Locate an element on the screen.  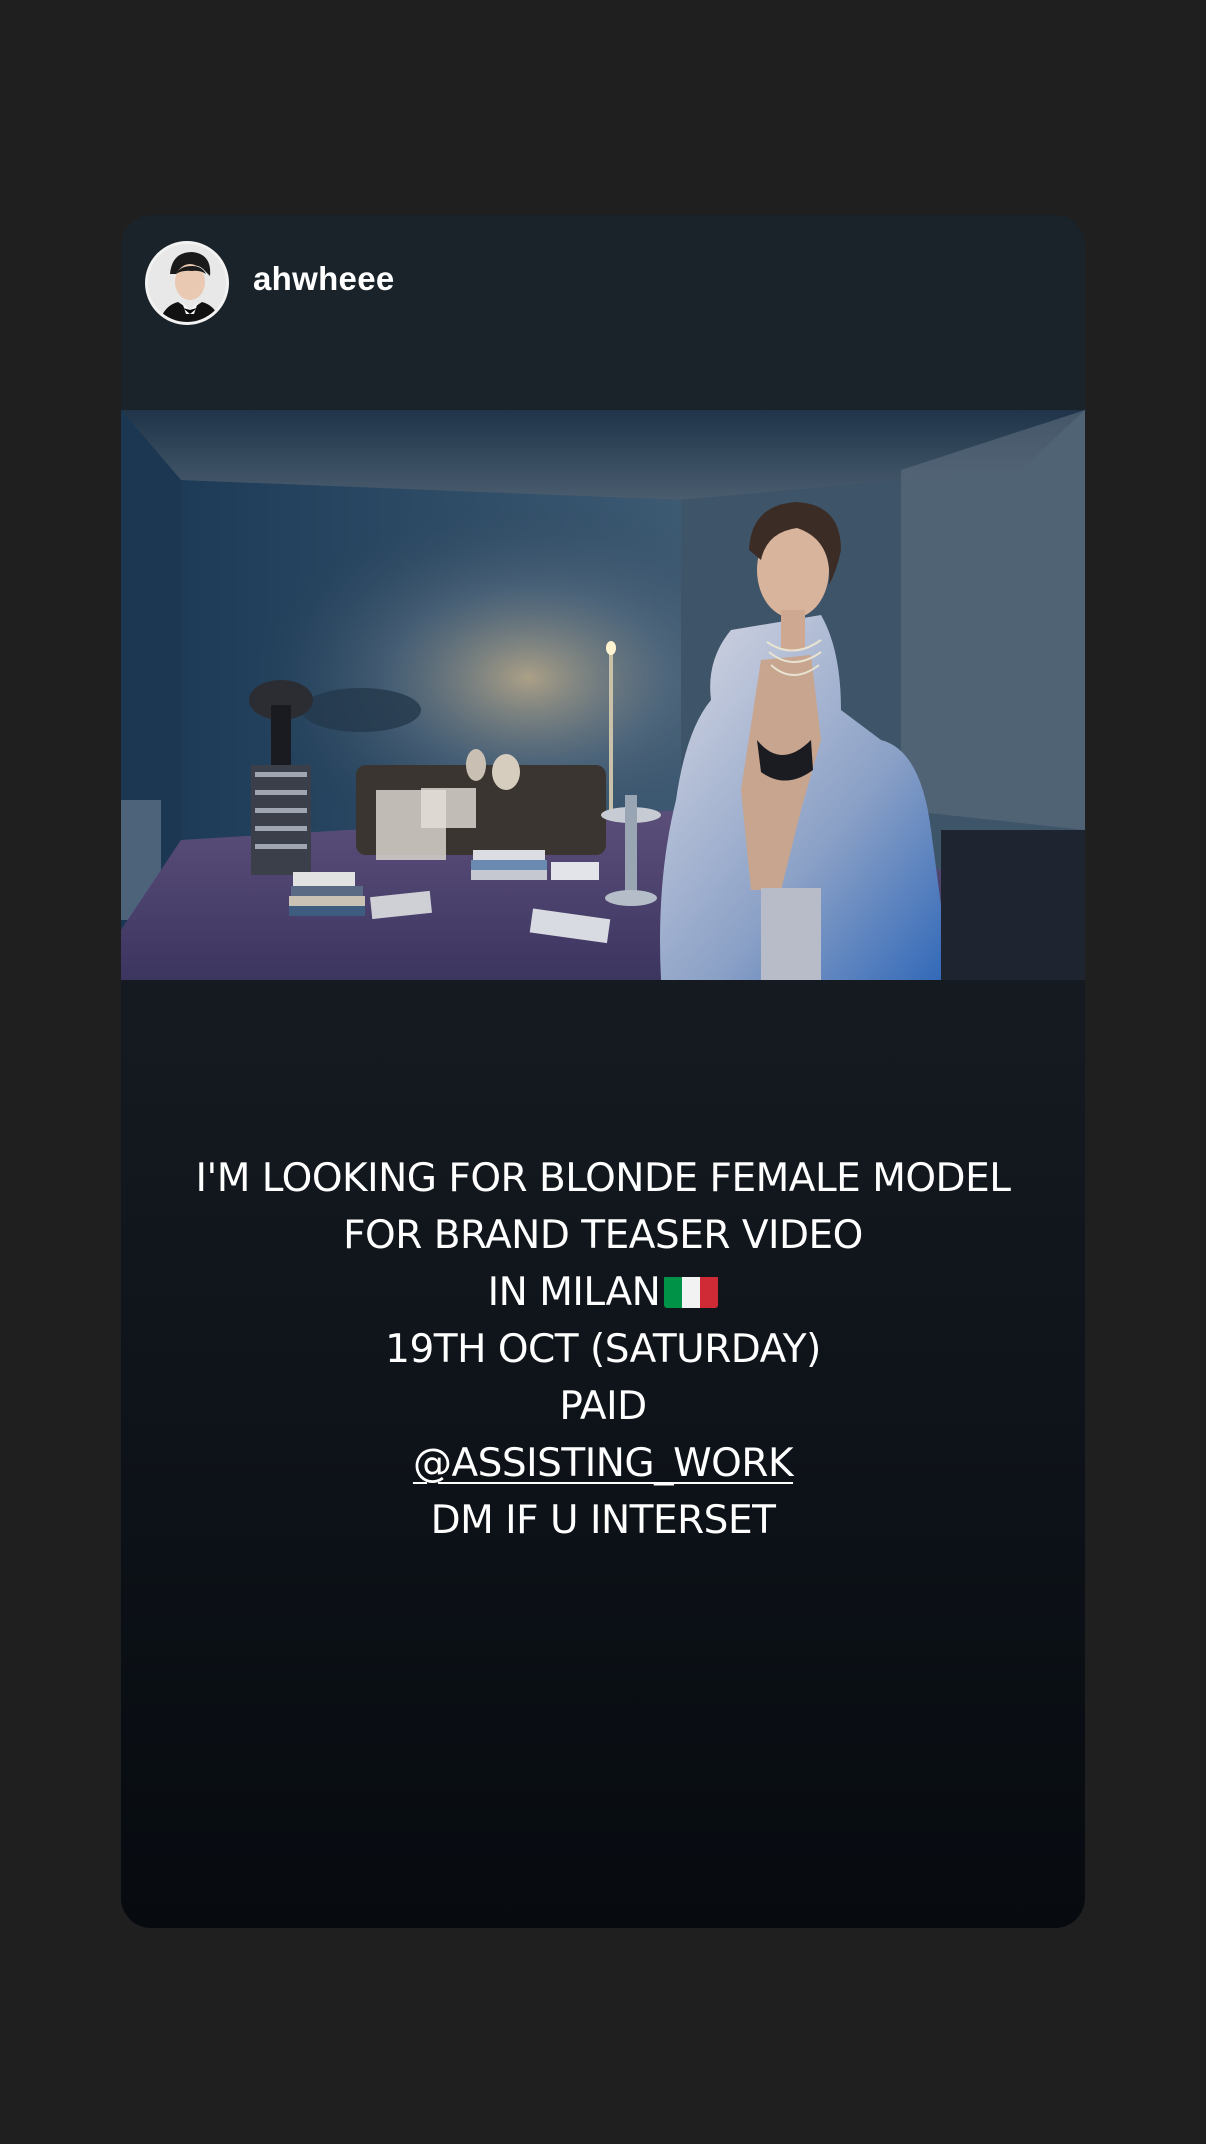
avatar is located at coordinates (187, 283).